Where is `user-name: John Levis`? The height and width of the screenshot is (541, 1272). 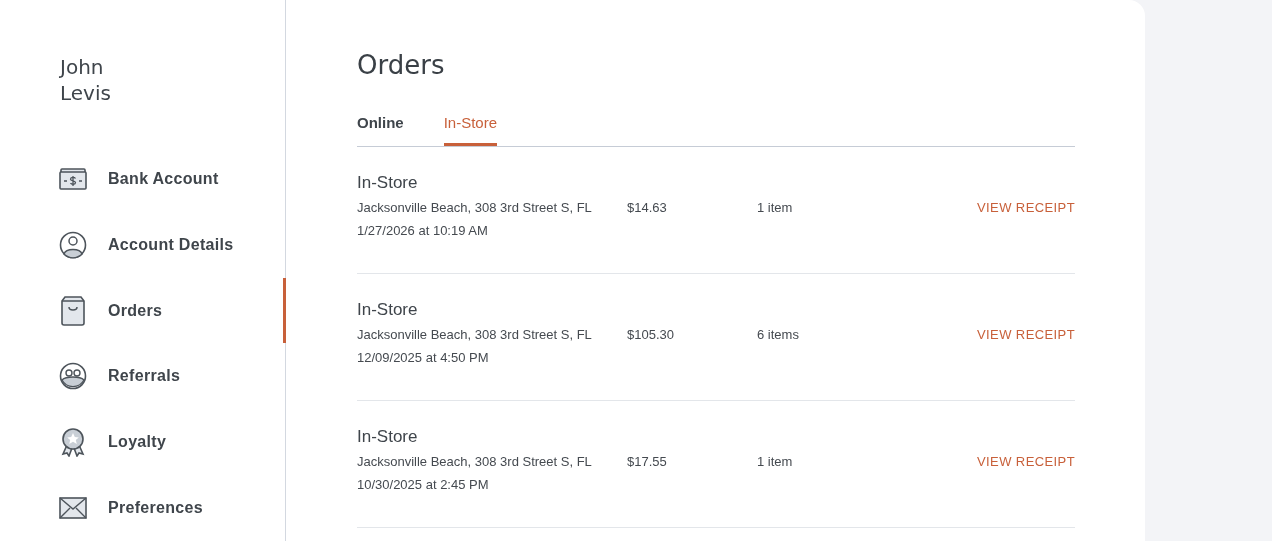
user-name: John Levis is located at coordinates (86, 80).